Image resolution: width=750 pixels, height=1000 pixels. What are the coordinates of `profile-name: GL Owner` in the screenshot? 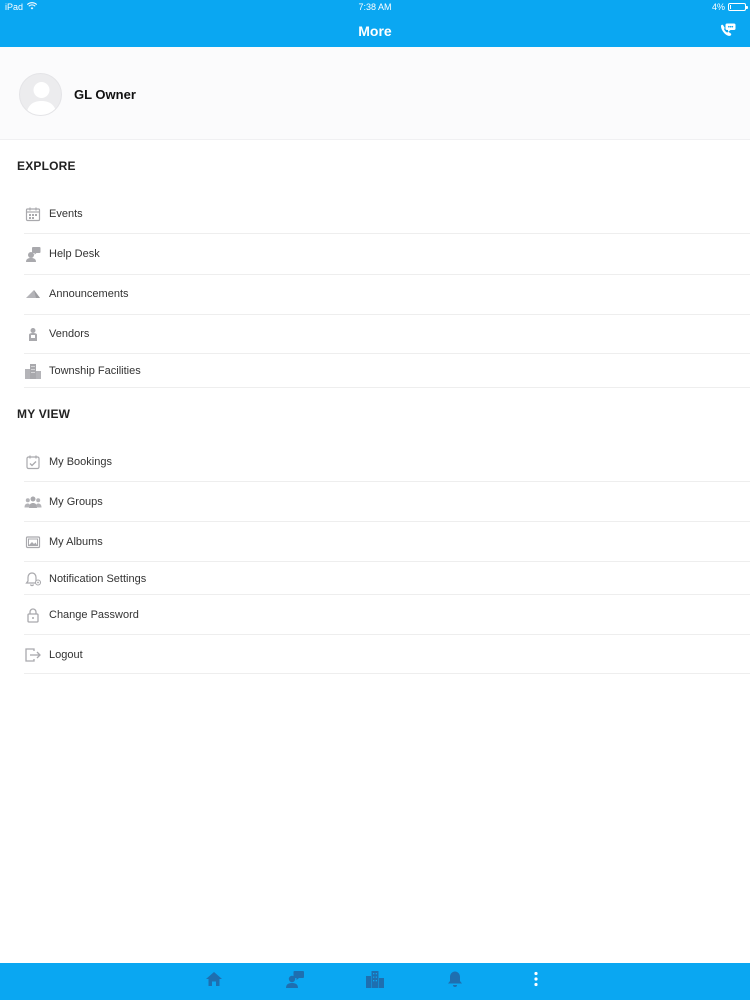 It's located at (105, 94).